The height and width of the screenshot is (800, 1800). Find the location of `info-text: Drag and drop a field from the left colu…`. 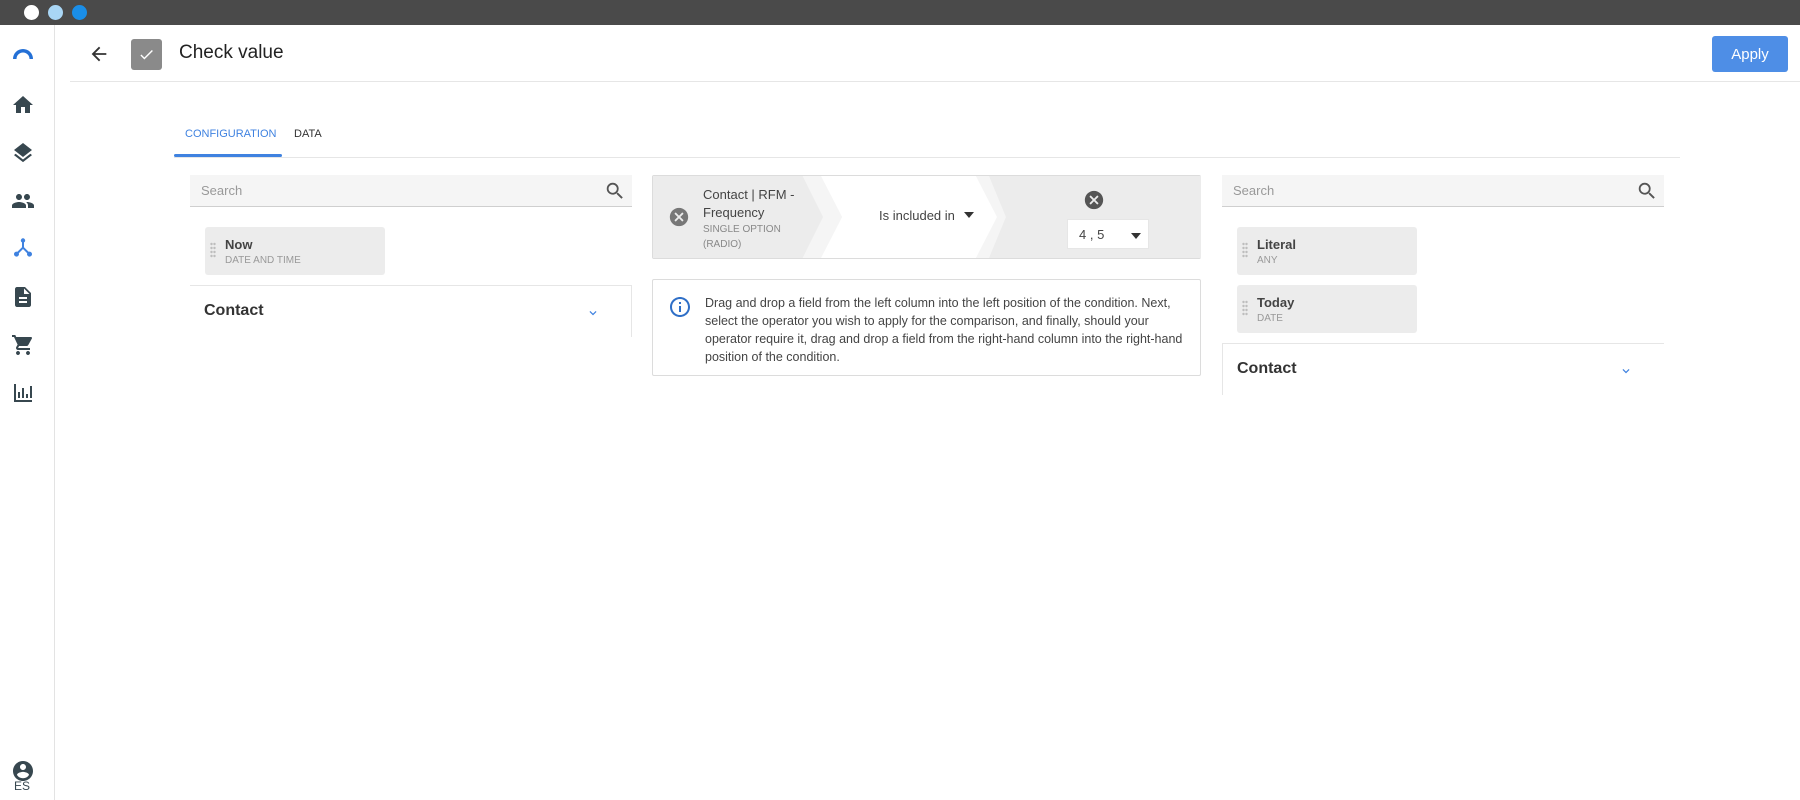

info-text: Drag and drop a field from the left colu… is located at coordinates (944, 330).